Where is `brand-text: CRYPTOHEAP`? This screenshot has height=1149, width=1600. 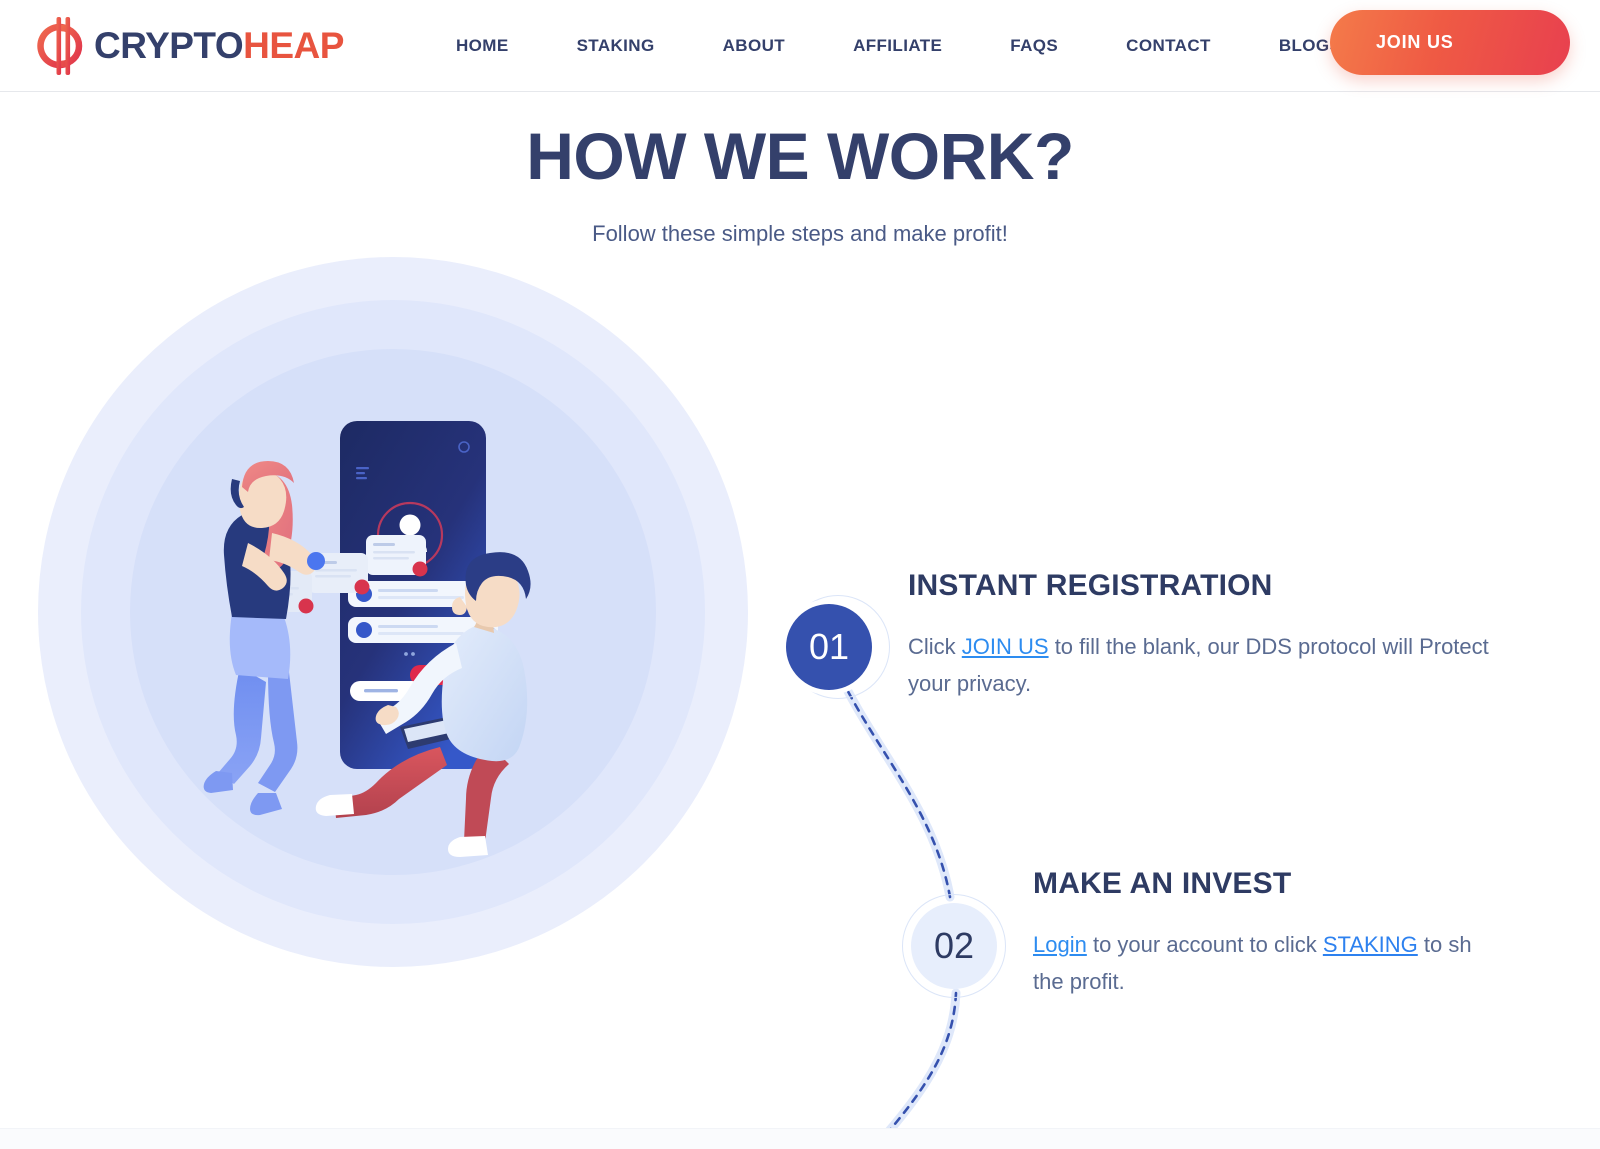 brand-text: CRYPTOHEAP is located at coordinates (219, 45).